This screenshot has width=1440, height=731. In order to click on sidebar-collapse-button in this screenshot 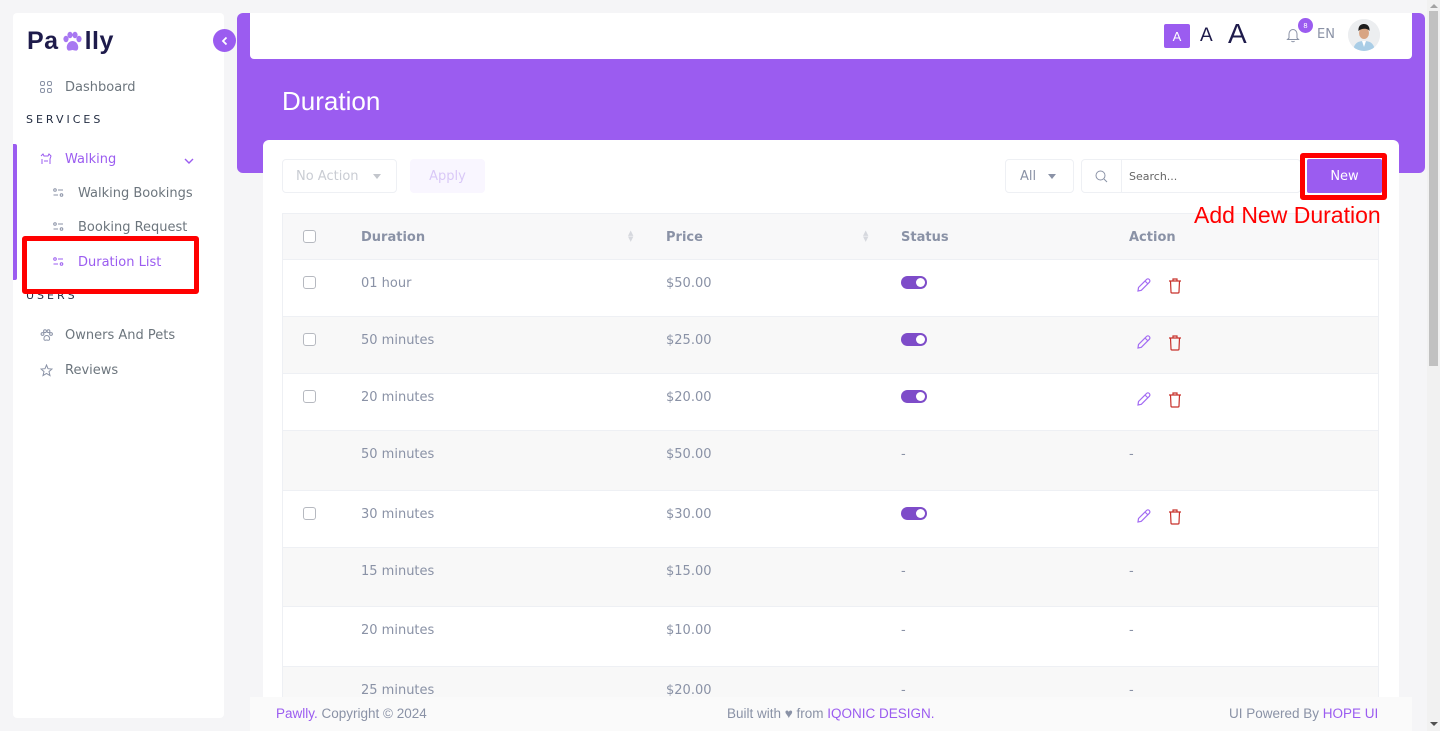, I will do `click(224, 40)`.